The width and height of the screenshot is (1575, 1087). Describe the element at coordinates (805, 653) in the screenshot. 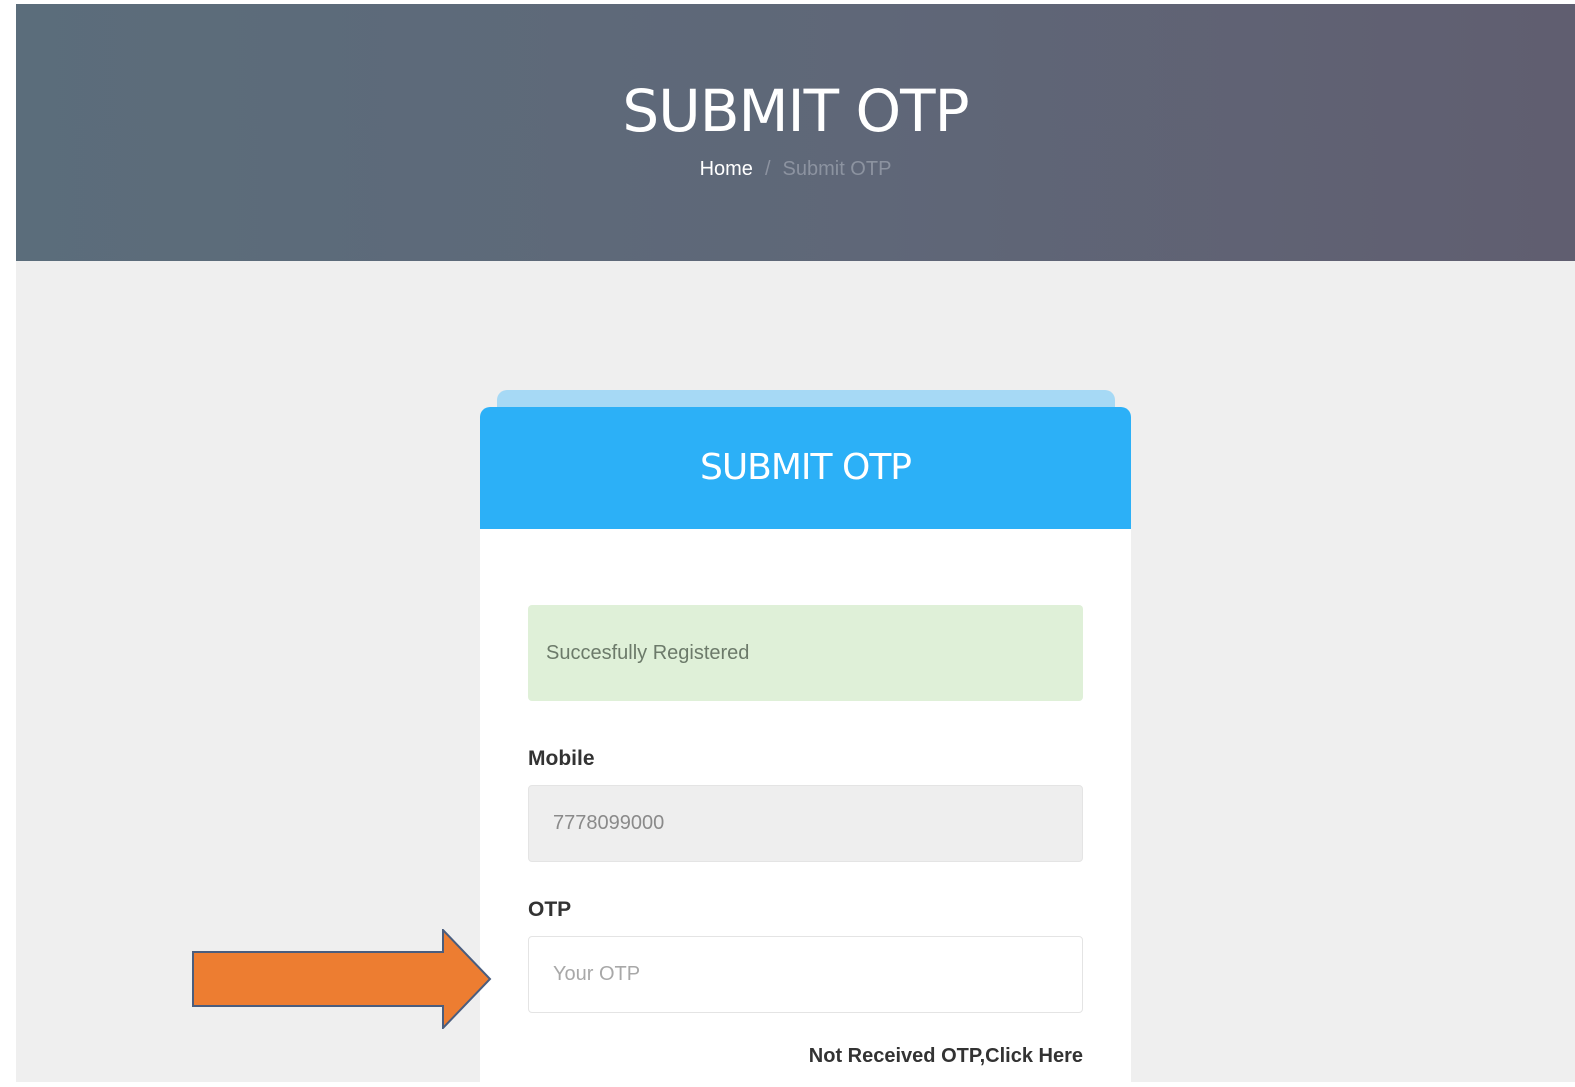

I see `success-alert: Succesfully Registered` at that location.